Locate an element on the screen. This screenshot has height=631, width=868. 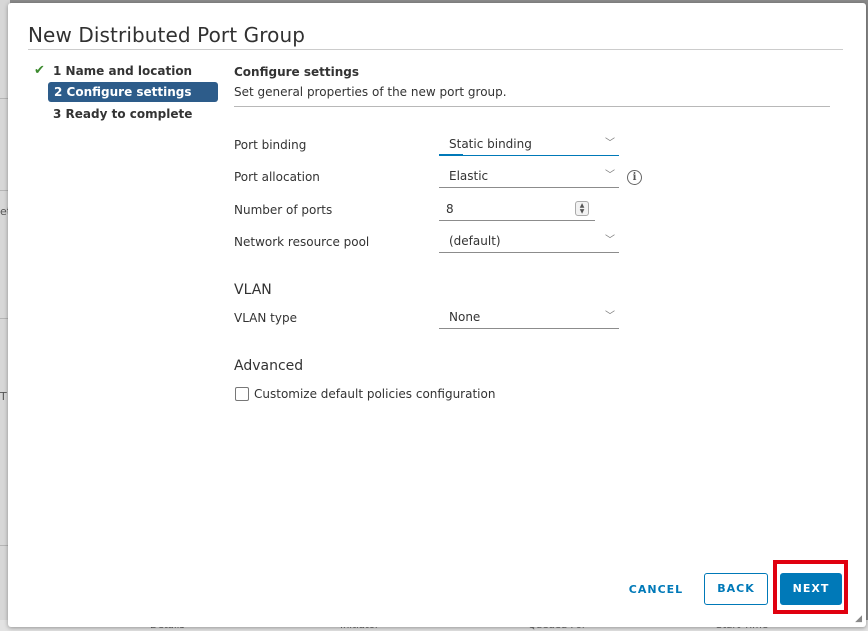
vlan-type-label: VLAN type is located at coordinates (265, 318).